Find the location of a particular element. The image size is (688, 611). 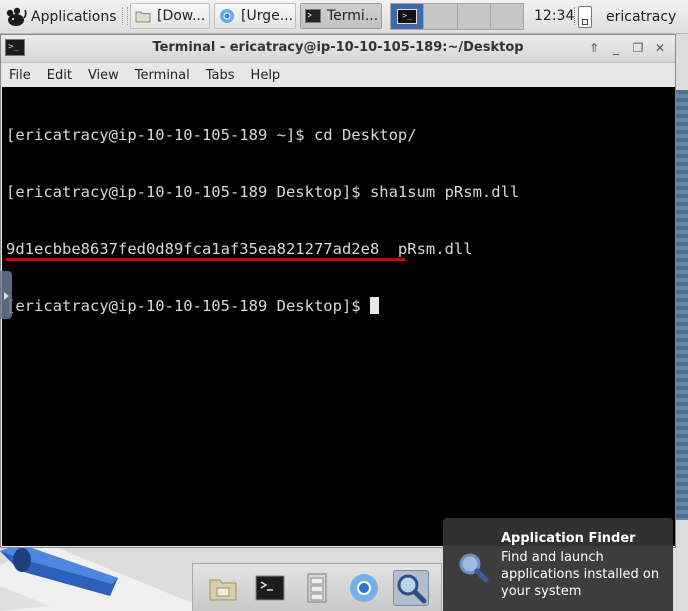

panel-separator is located at coordinates (125, 16).